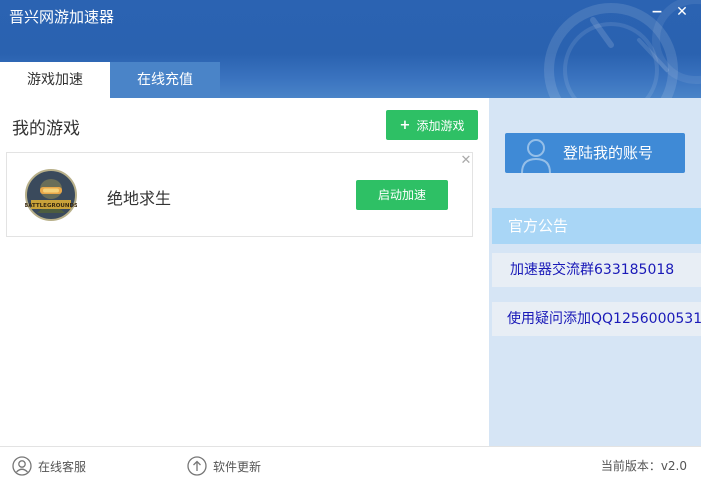  I want to click on user-circle-icon, so click(22, 466).